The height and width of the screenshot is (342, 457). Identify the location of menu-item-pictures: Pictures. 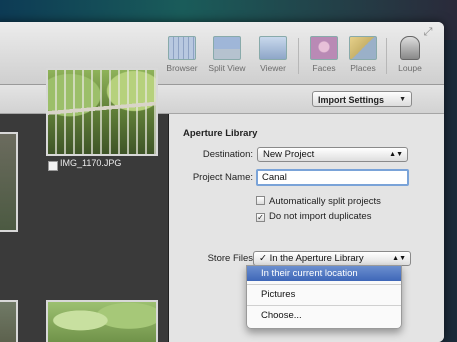
(324, 294).